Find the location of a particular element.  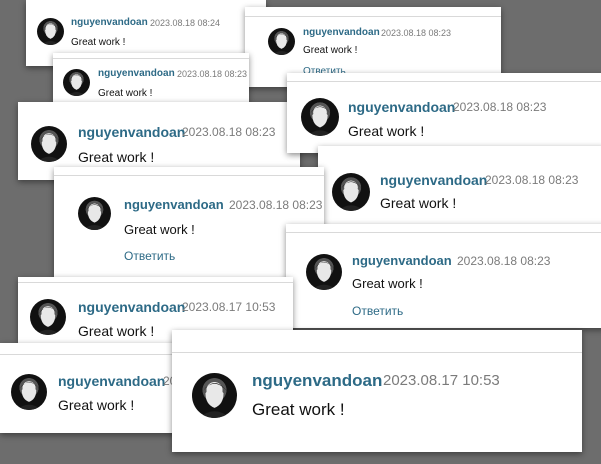

comment-date: 2023.08.18 08:24 is located at coordinates (185, 23).